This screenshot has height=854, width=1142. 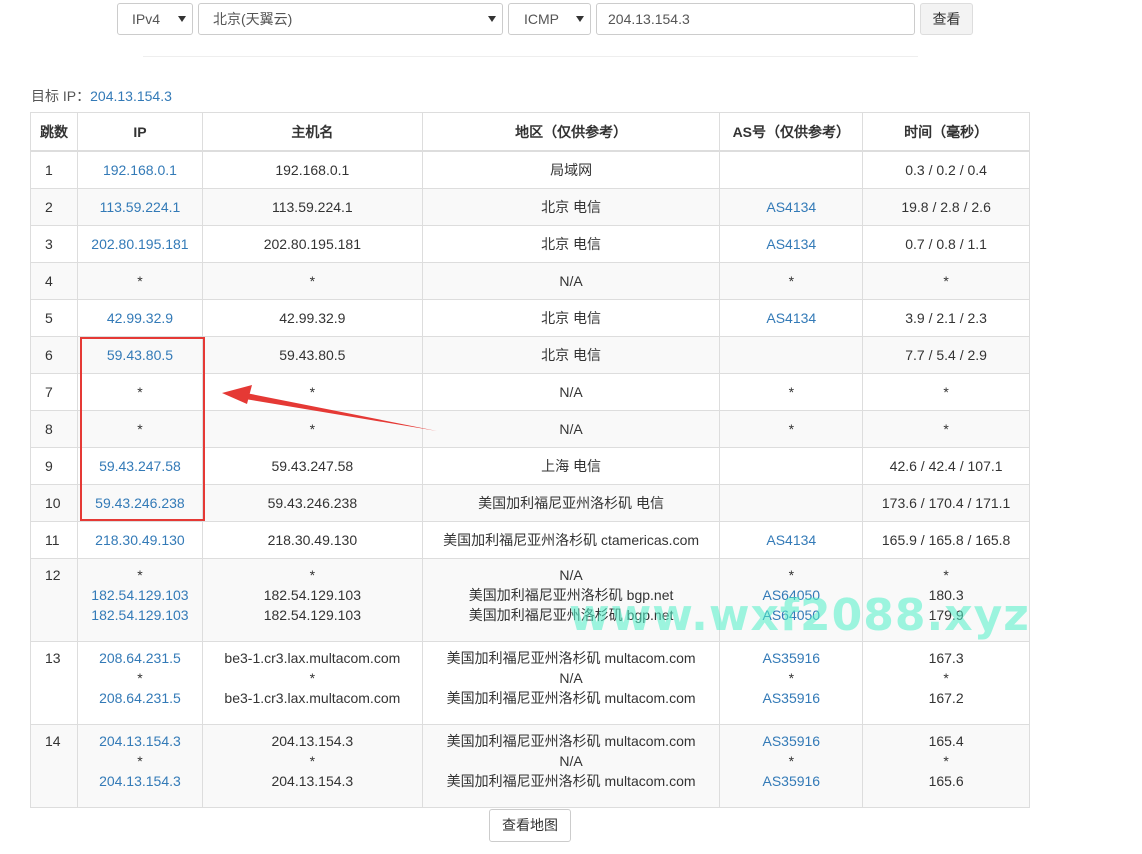 I want to click on hostname-text: 113.59.224.1, so click(x=312, y=207).